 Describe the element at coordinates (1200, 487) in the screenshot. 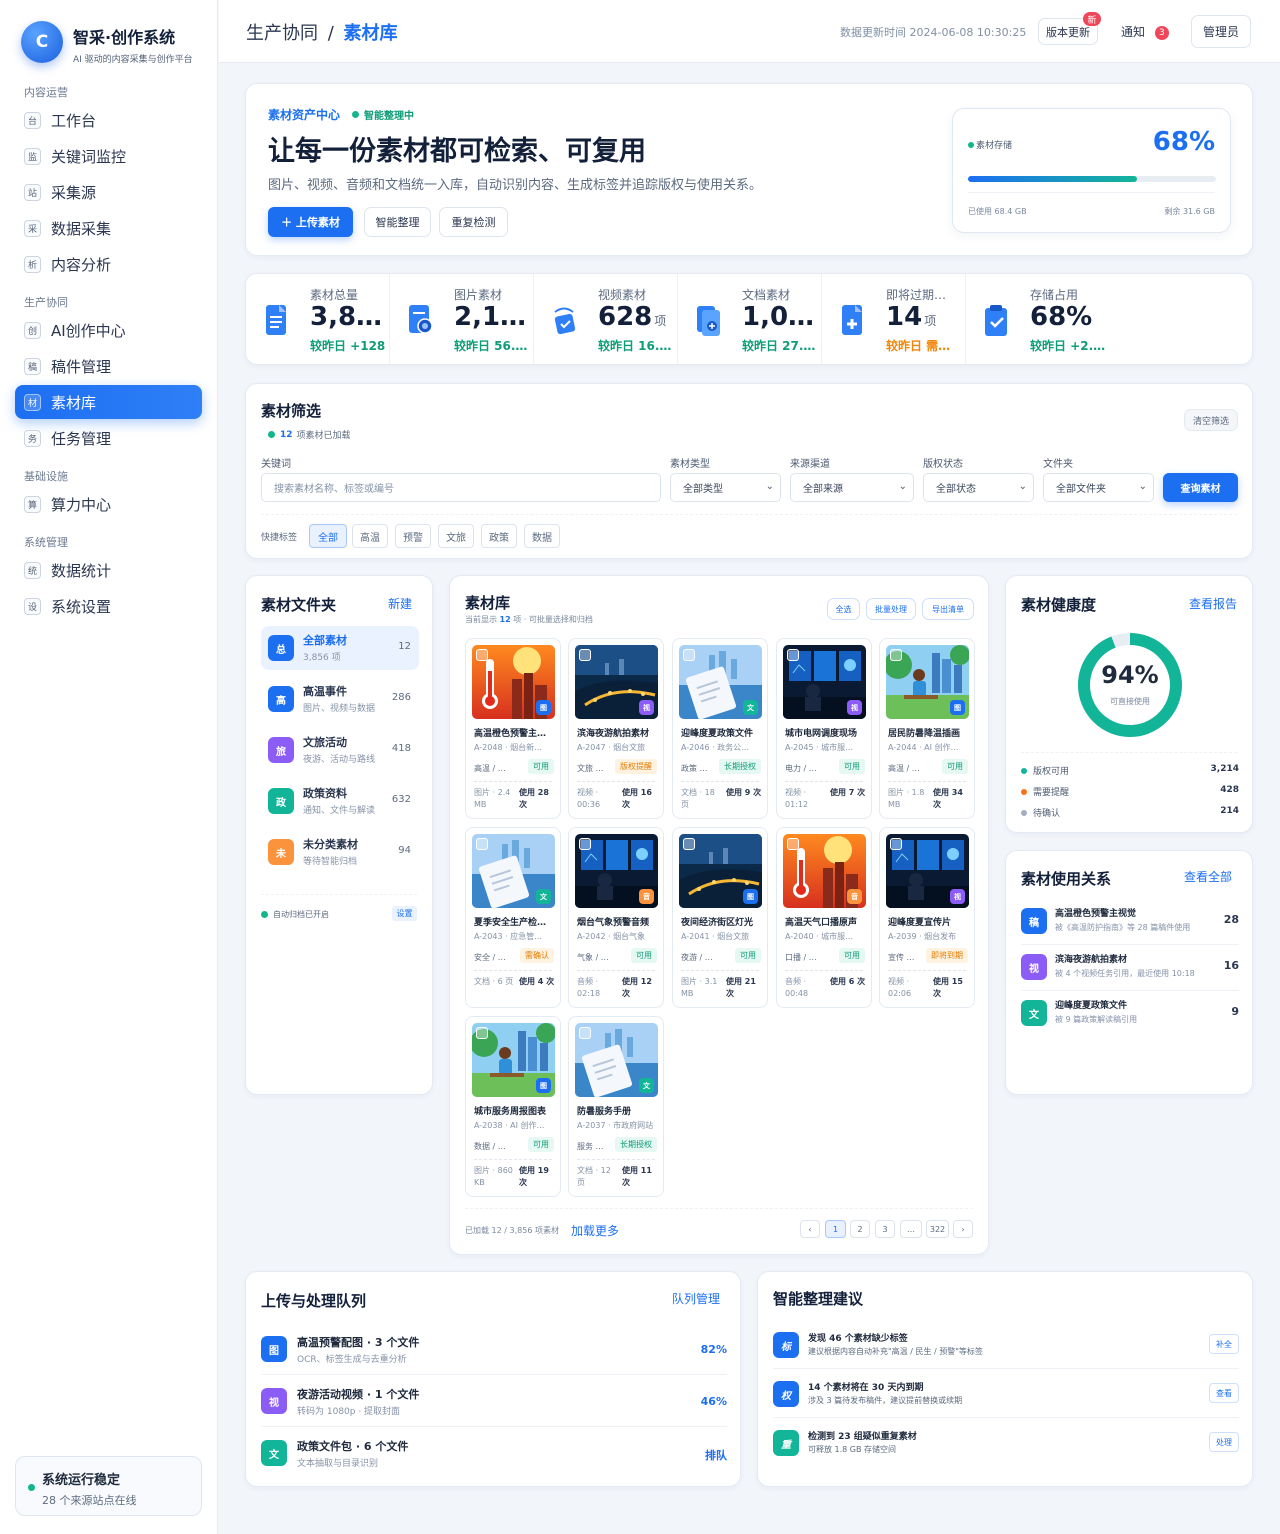

I see `query-button: 查询素材` at that location.